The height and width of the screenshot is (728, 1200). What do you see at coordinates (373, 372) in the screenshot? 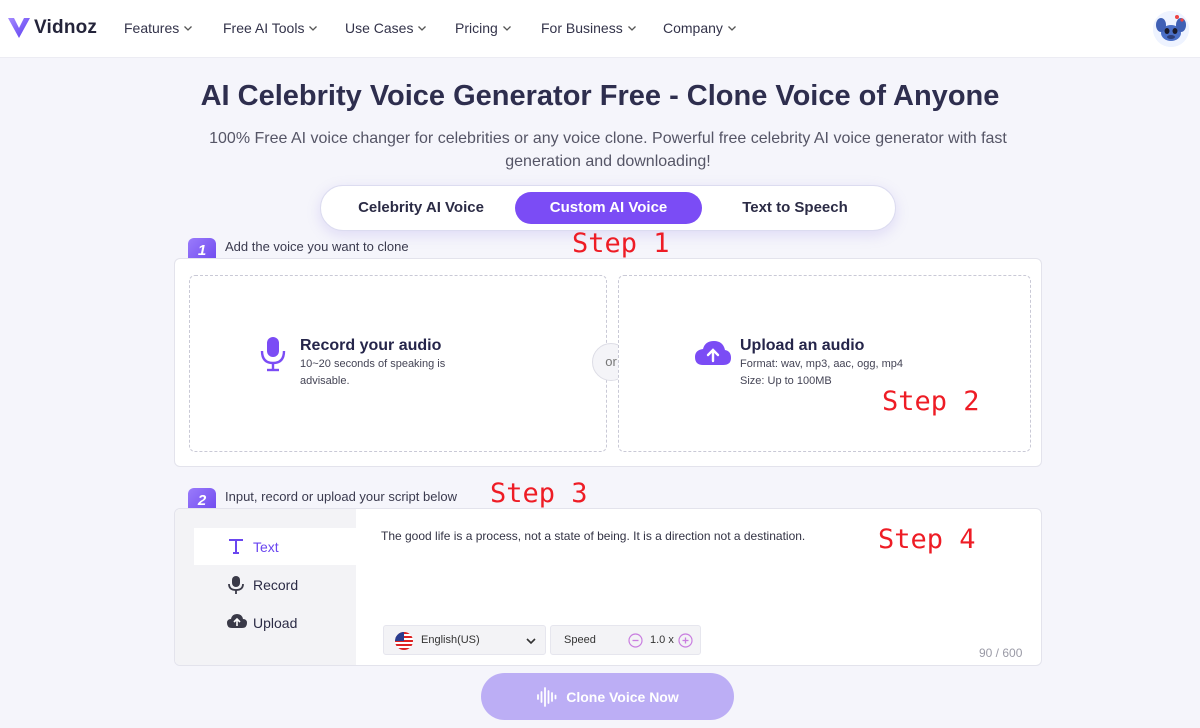
I see `record-audio-desc: 10~20 seconds of speaking is advisable.` at bounding box center [373, 372].